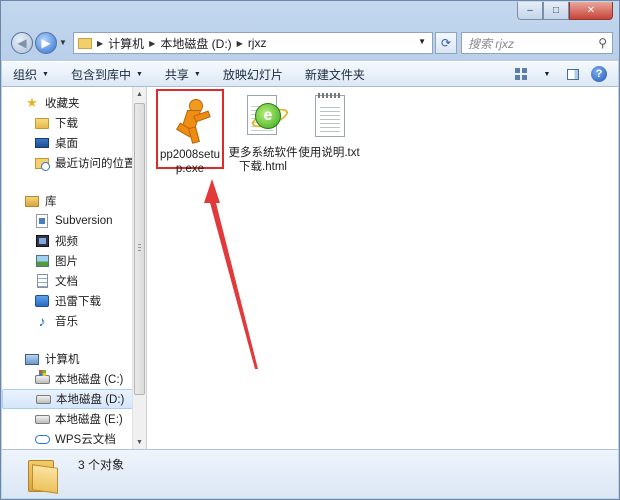  Describe the element at coordinates (265, 119) in the screenshot. I see `html-file-icon: e` at that location.